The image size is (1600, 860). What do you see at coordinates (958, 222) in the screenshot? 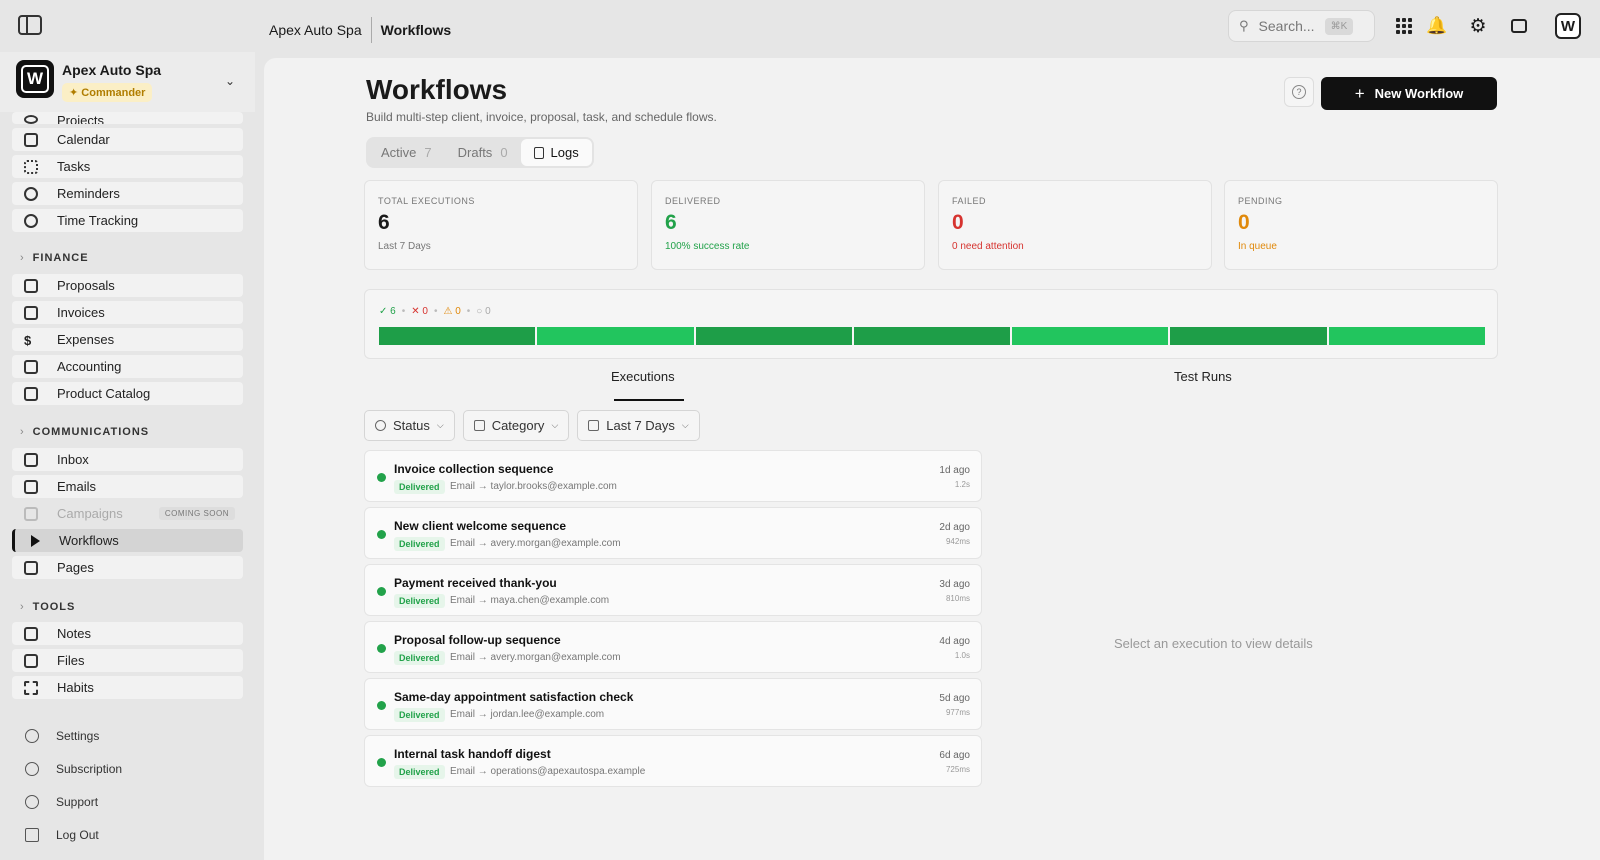
I see `stat-value: 0` at bounding box center [958, 222].